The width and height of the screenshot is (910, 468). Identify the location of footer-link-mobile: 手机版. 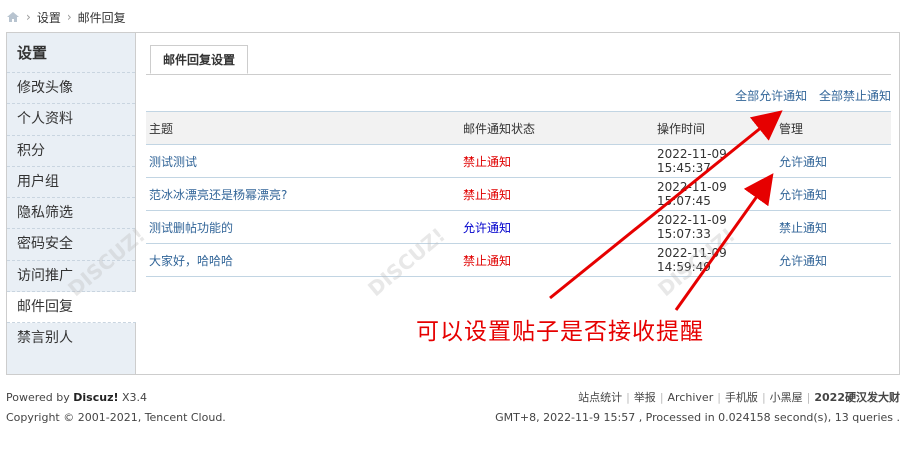
(741, 397).